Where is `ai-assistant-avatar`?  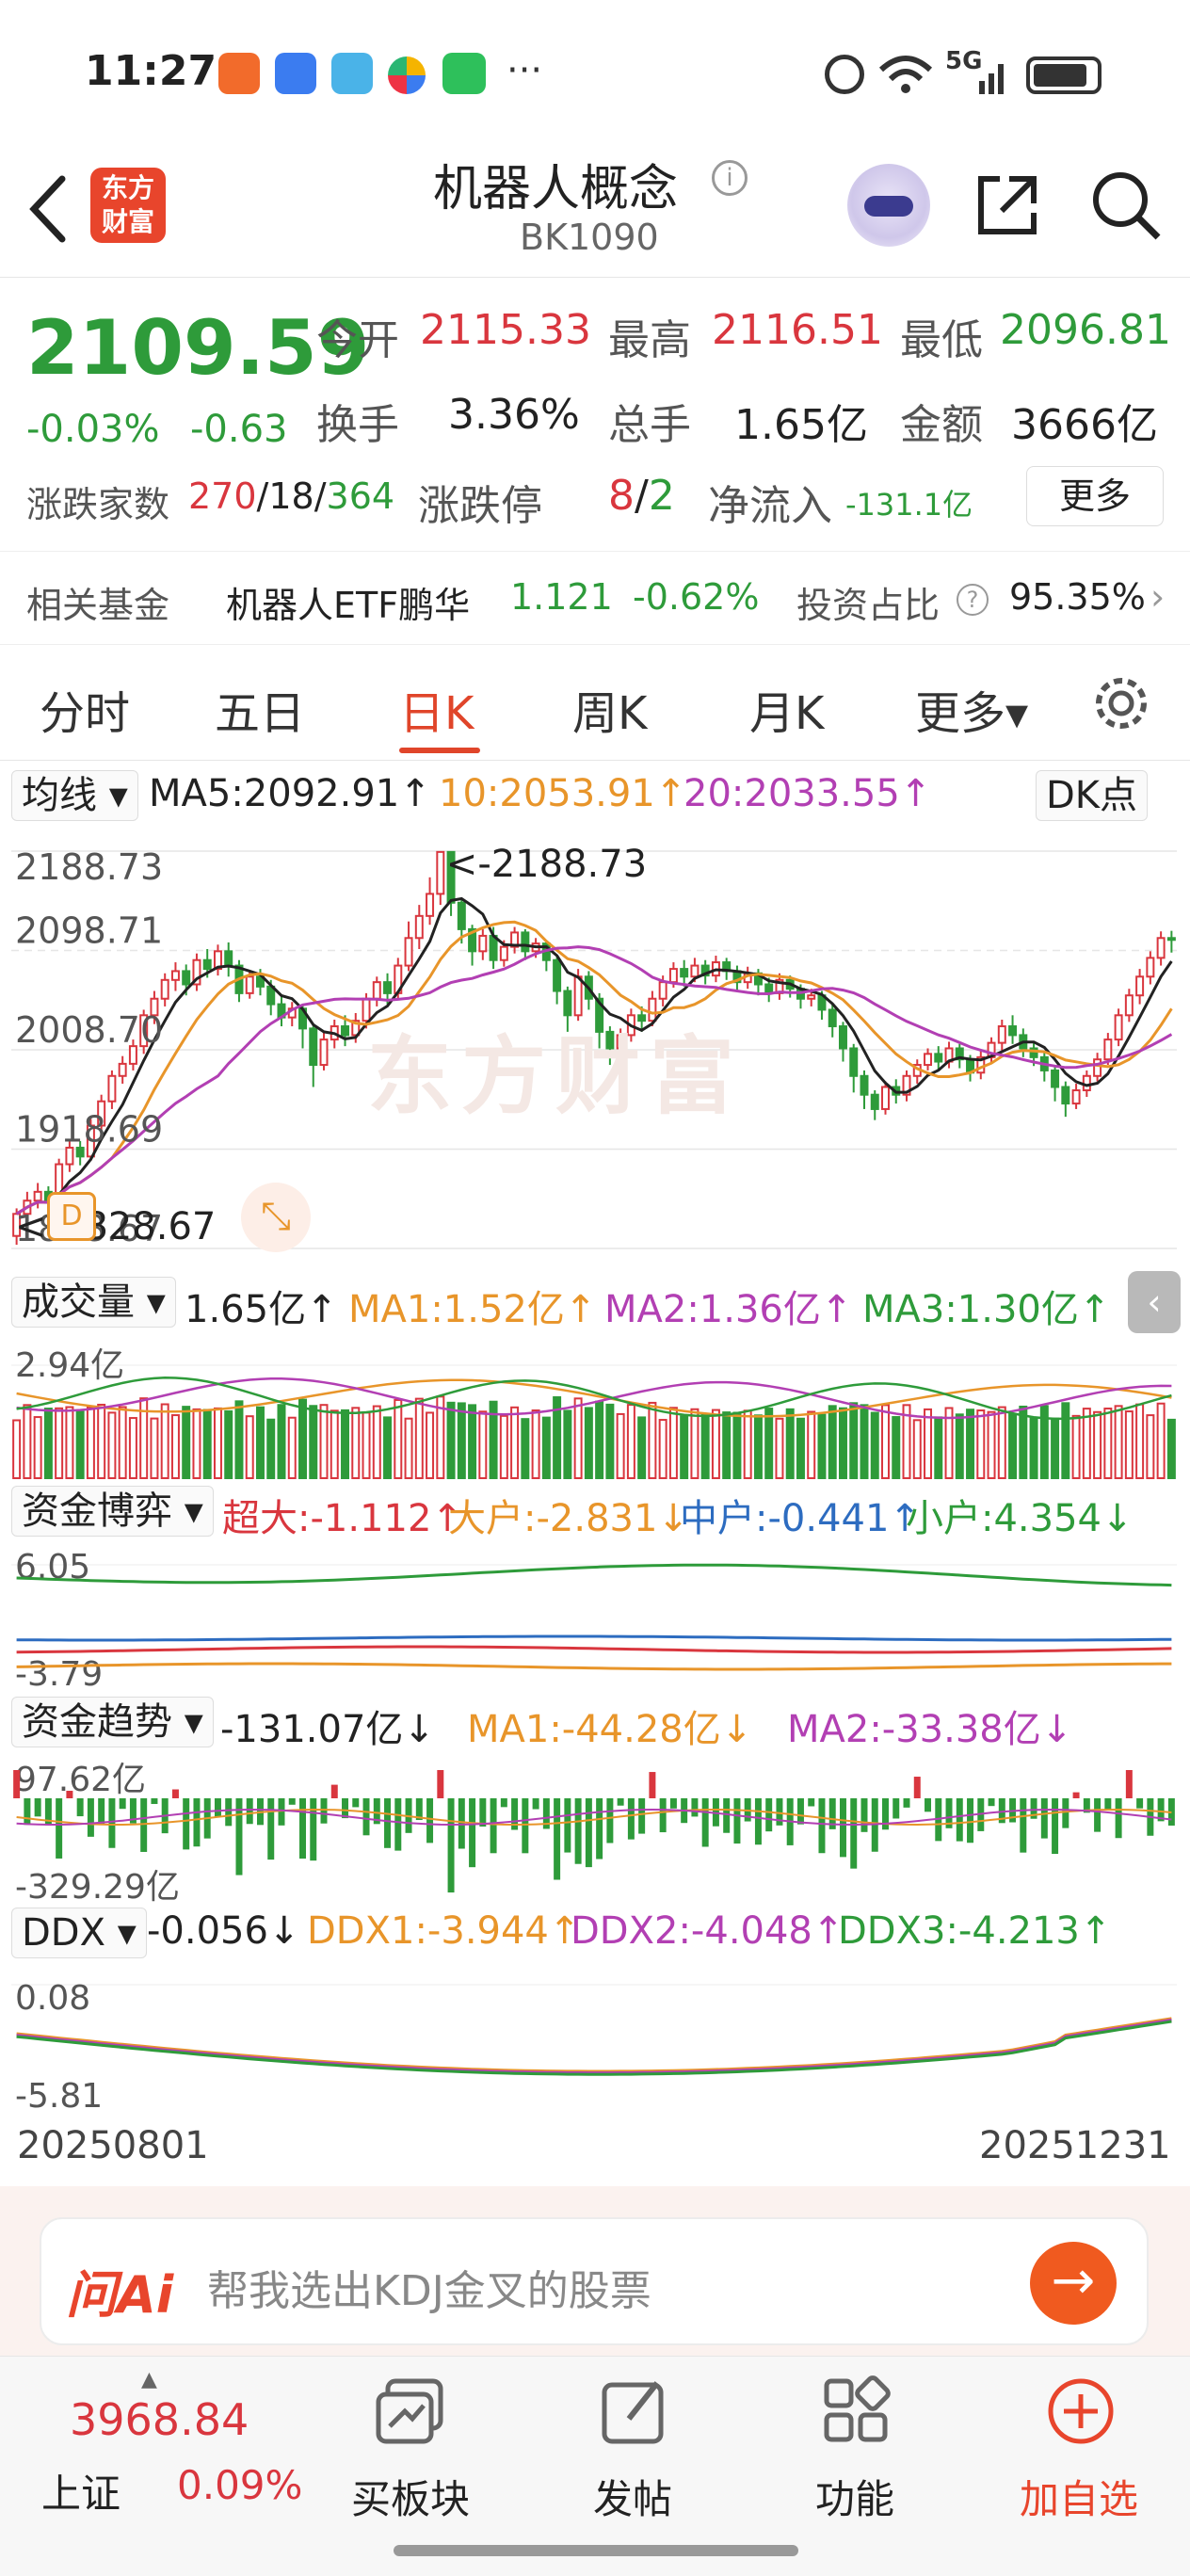
ai-assistant-avatar is located at coordinates (888, 205).